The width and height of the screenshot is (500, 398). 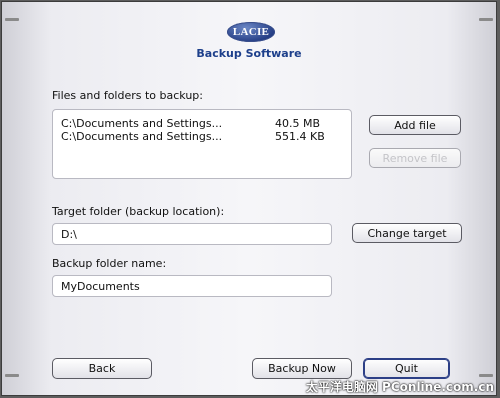 I want to click on files-label: Files and folders to backup:, so click(x=127, y=95).